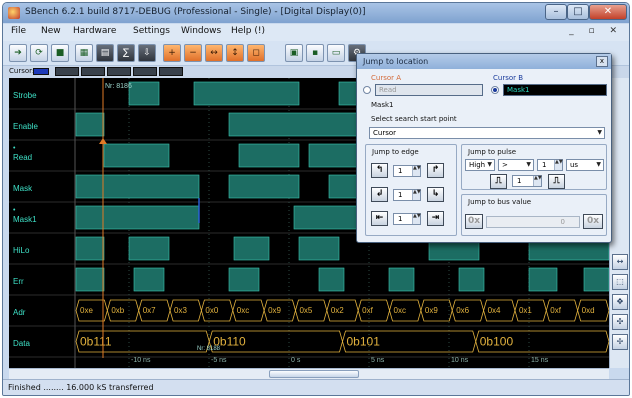 This screenshot has width=632, height=398. What do you see at coordinates (620, 262) in the screenshot?
I see `fit-width-icon: ↔` at bounding box center [620, 262].